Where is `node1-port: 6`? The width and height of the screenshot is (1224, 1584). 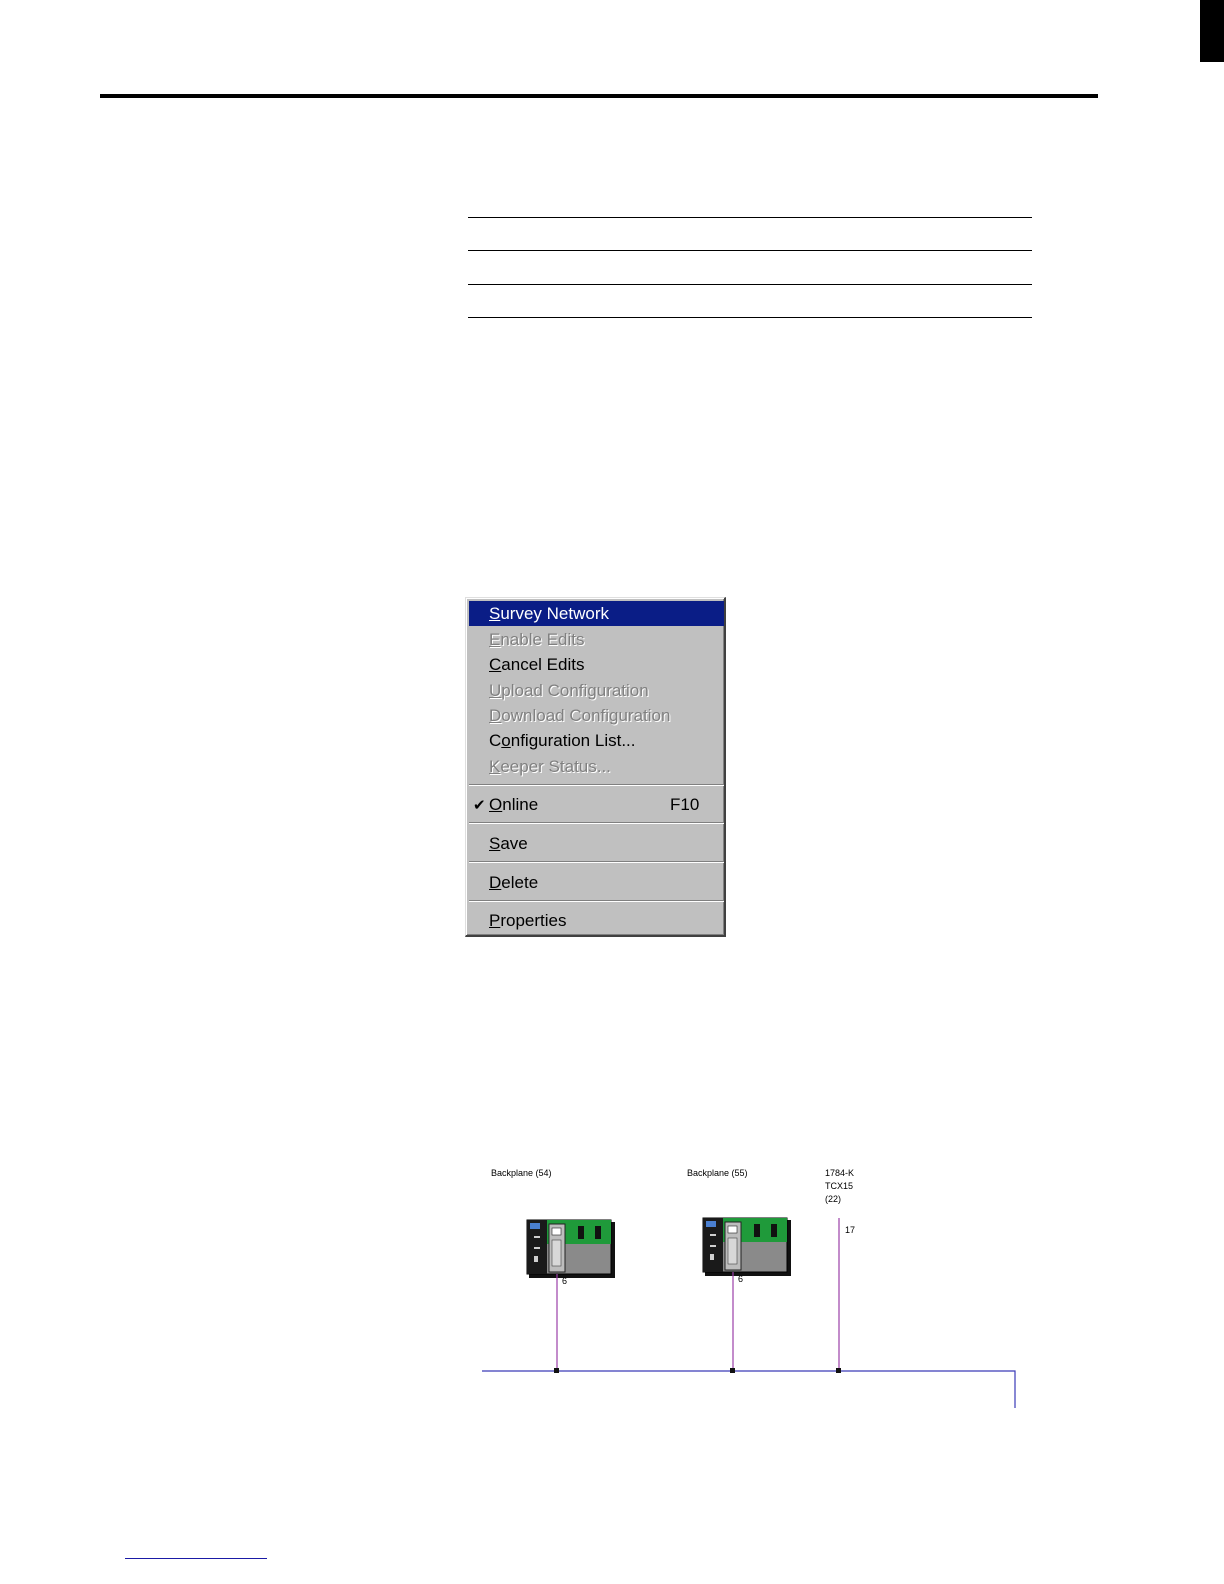
node1-port: 6 is located at coordinates (564, 1281).